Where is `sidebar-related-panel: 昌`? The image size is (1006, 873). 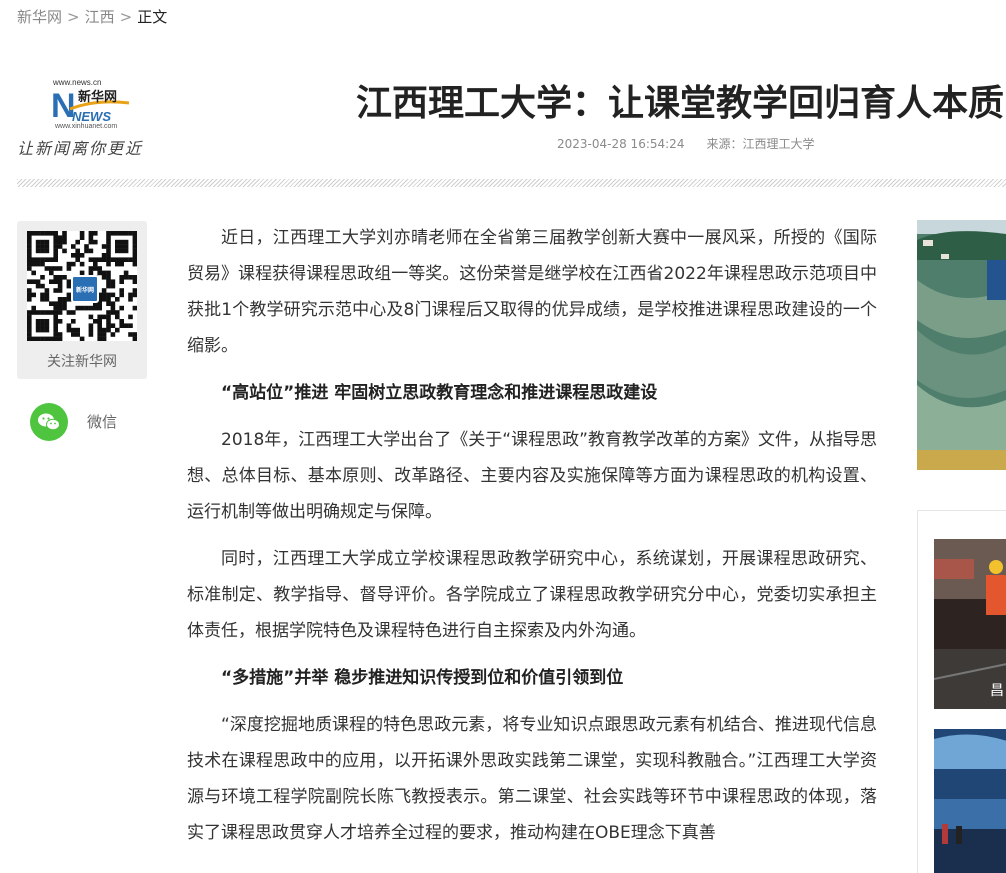 sidebar-related-panel: 昌 is located at coordinates (961, 691).